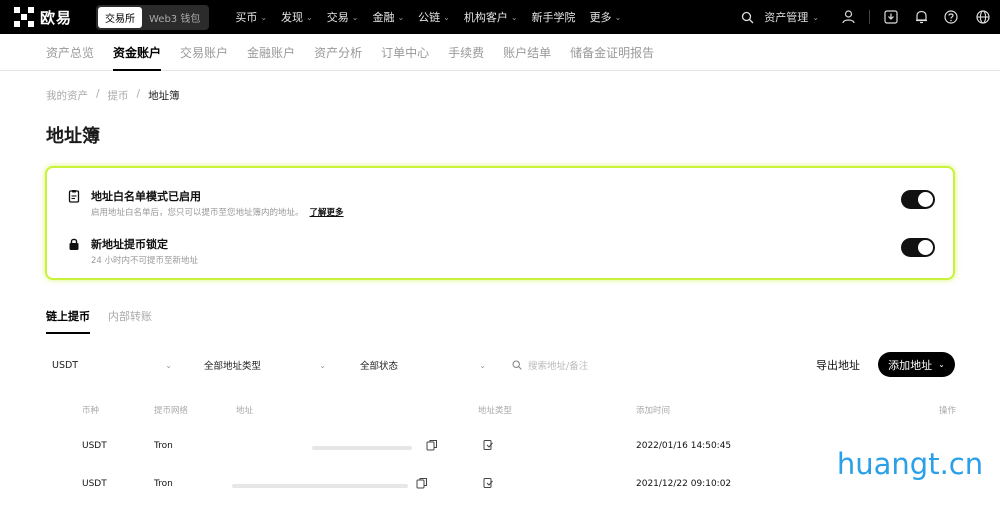 The image size is (1000, 509). Describe the element at coordinates (204, 52) in the screenshot. I see `subnav-trading-account: 交易账户` at that location.